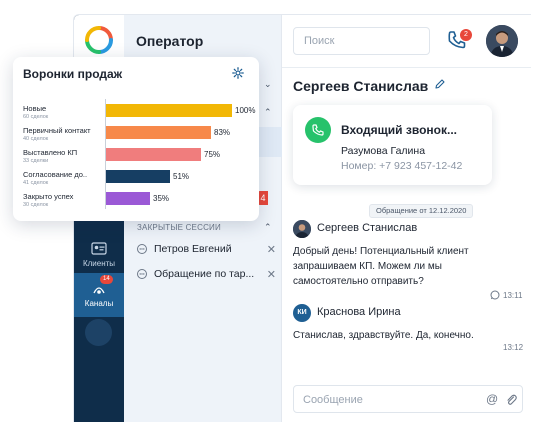 The width and height of the screenshot is (544, 422). What do you see at coordinates (99, 40) in the screenshot?
I see `logo-icon` at bounding box center [99, 40].